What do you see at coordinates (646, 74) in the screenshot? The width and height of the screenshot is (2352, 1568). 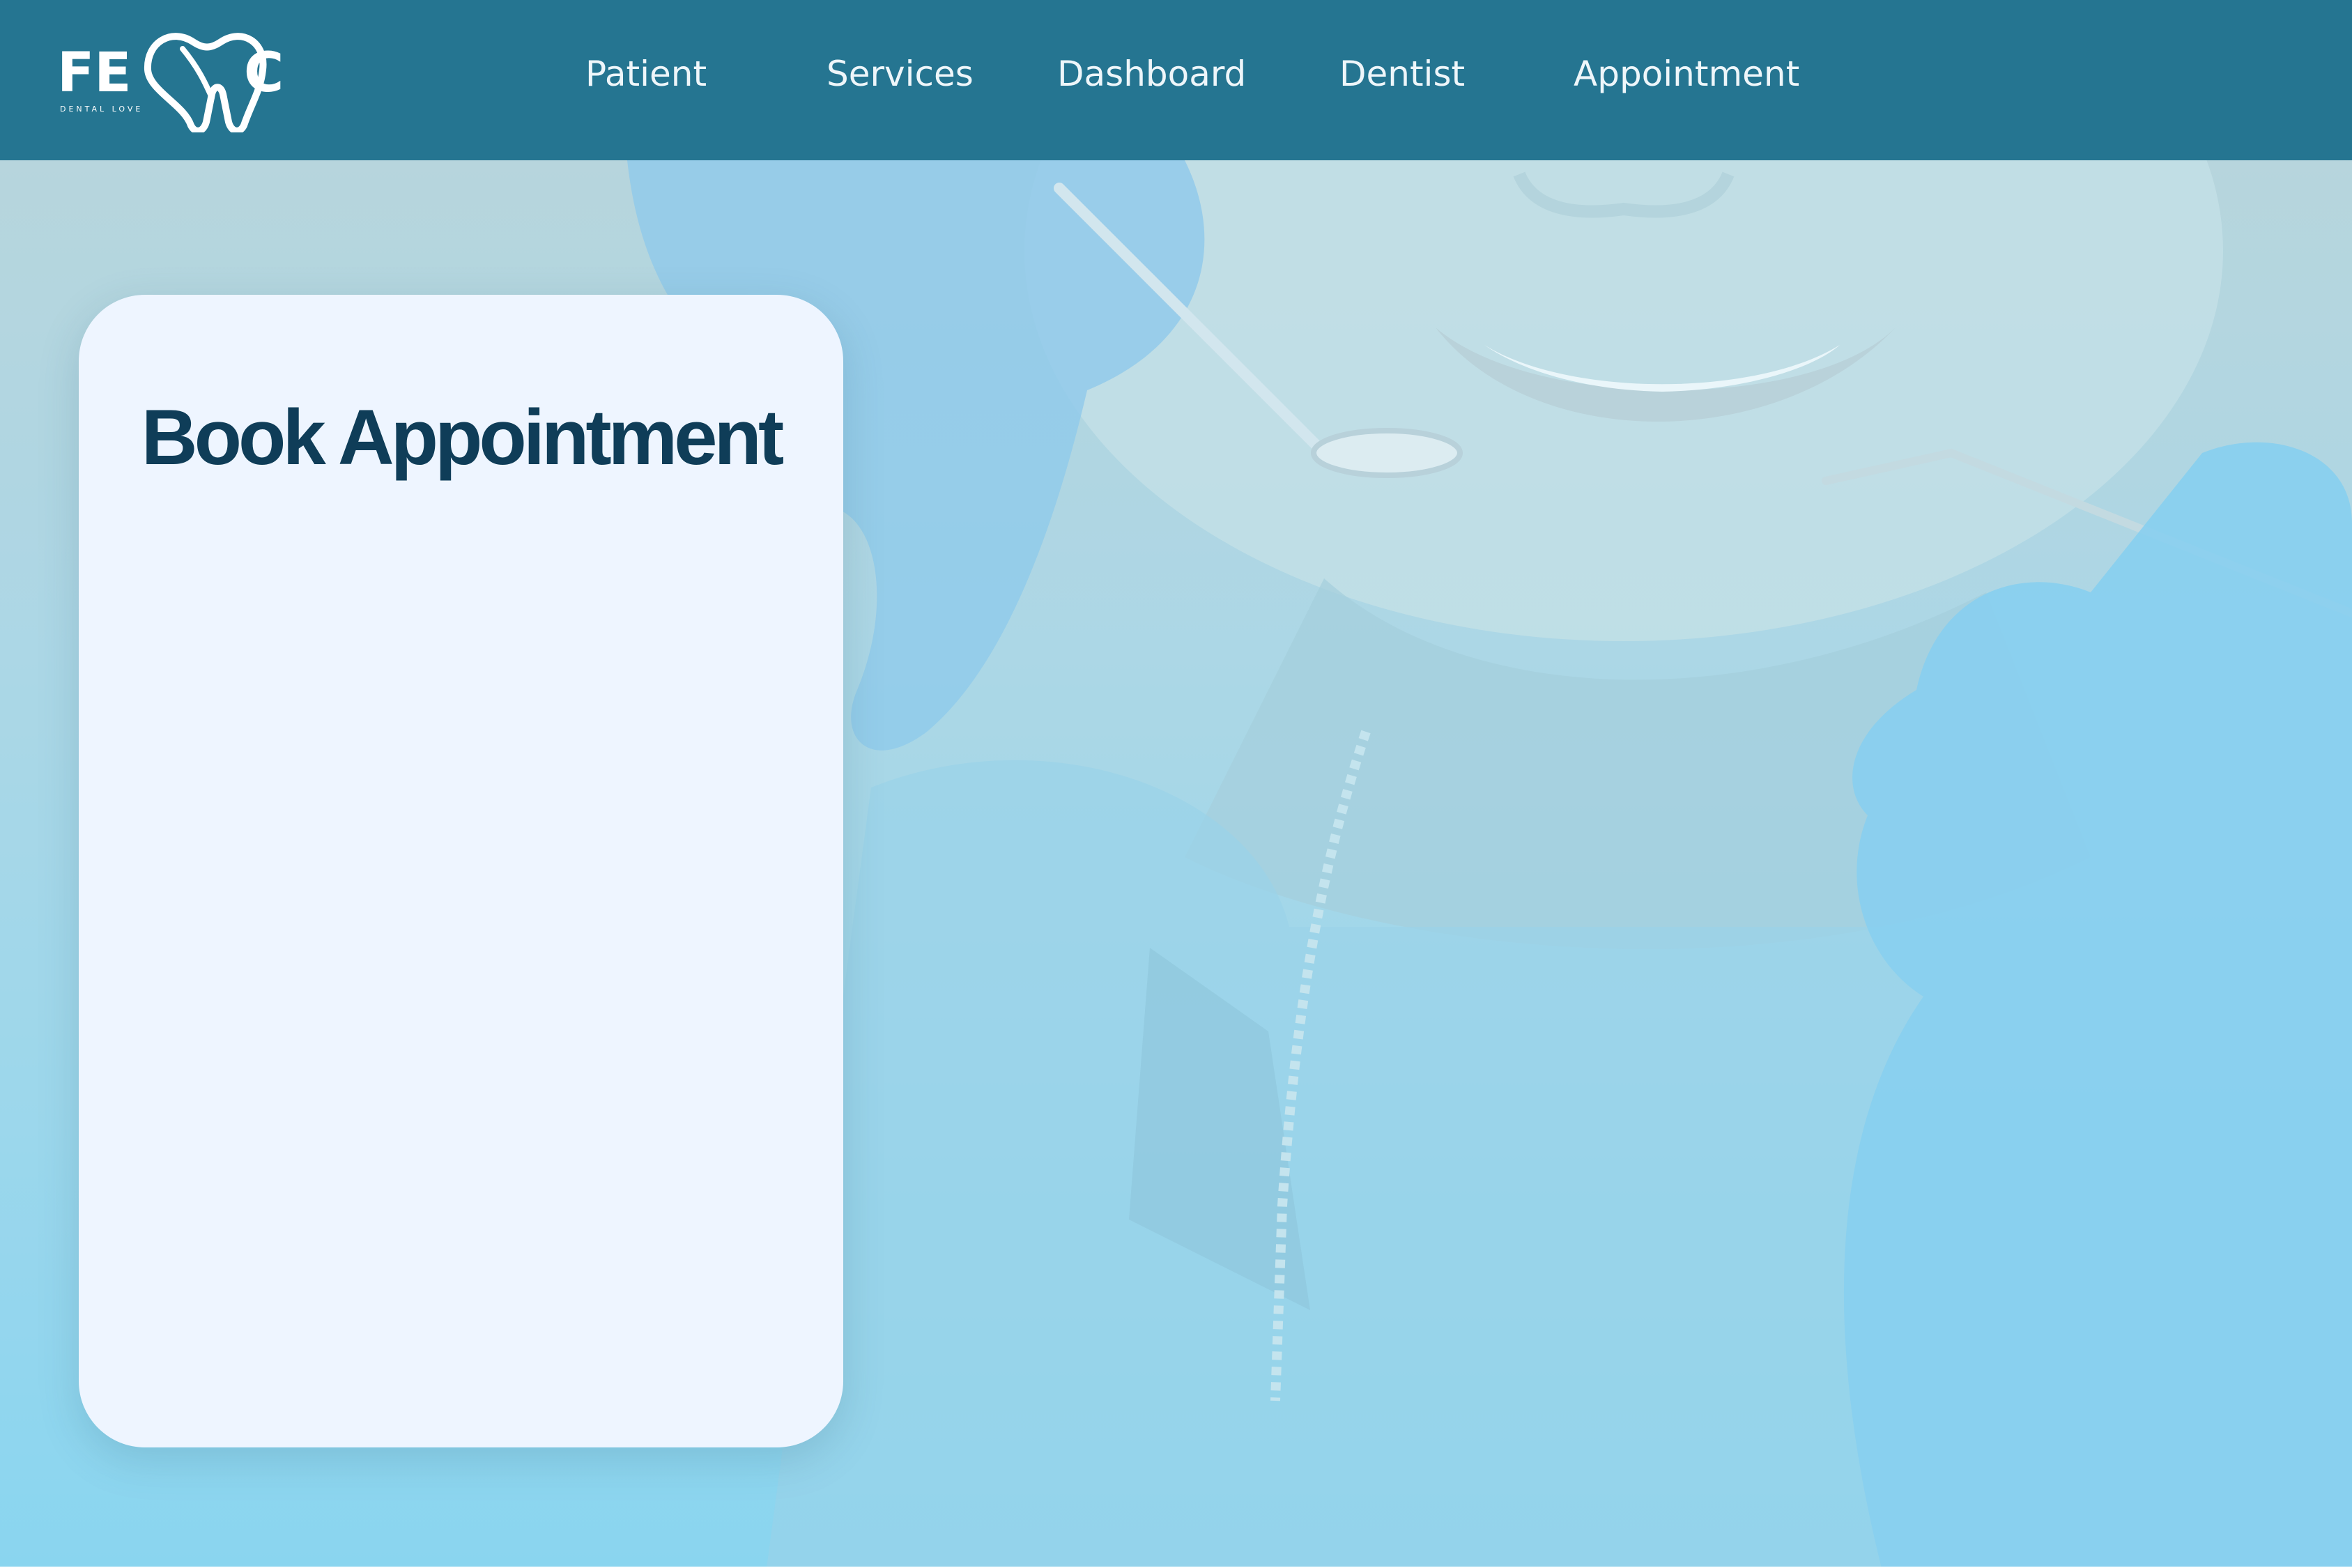 I see `nav-item-patient: Patient` at bounding box center [646, 74].